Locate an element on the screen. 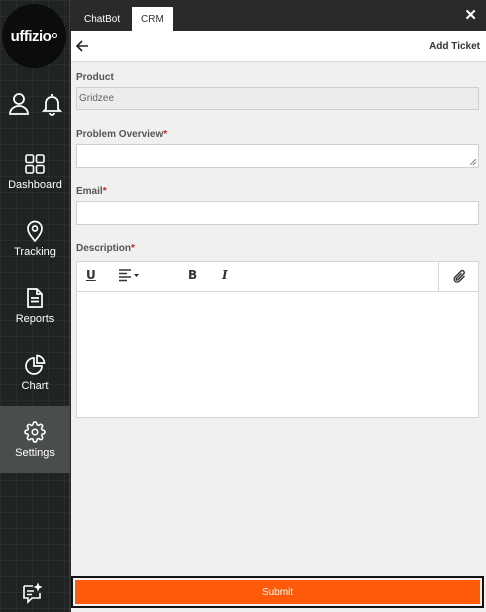  product-field: Gridzee is located at coordinates (277, 98).